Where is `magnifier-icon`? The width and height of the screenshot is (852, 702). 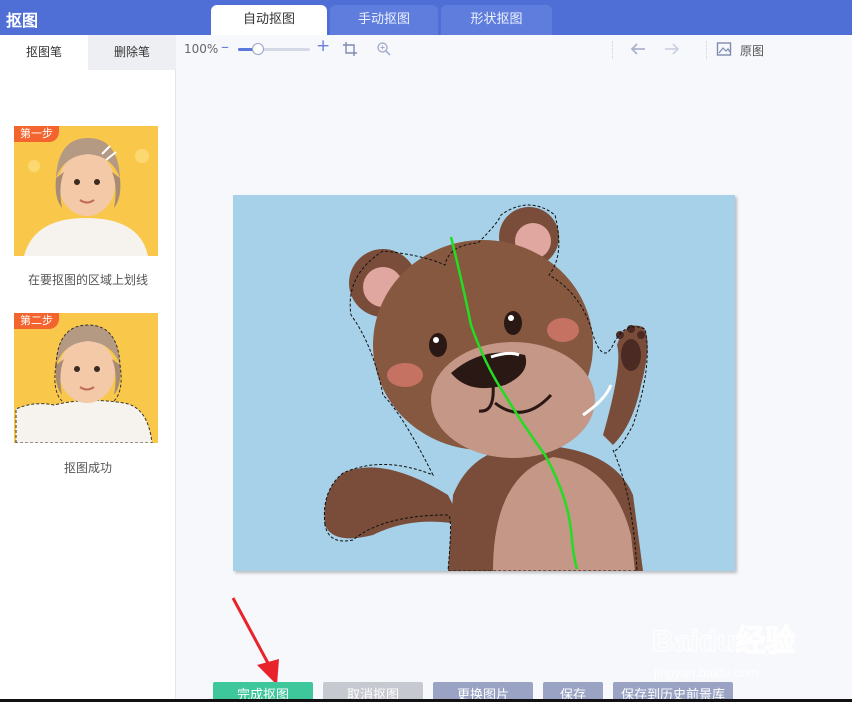 magnifier-icon is located at coordinates (384, 49).